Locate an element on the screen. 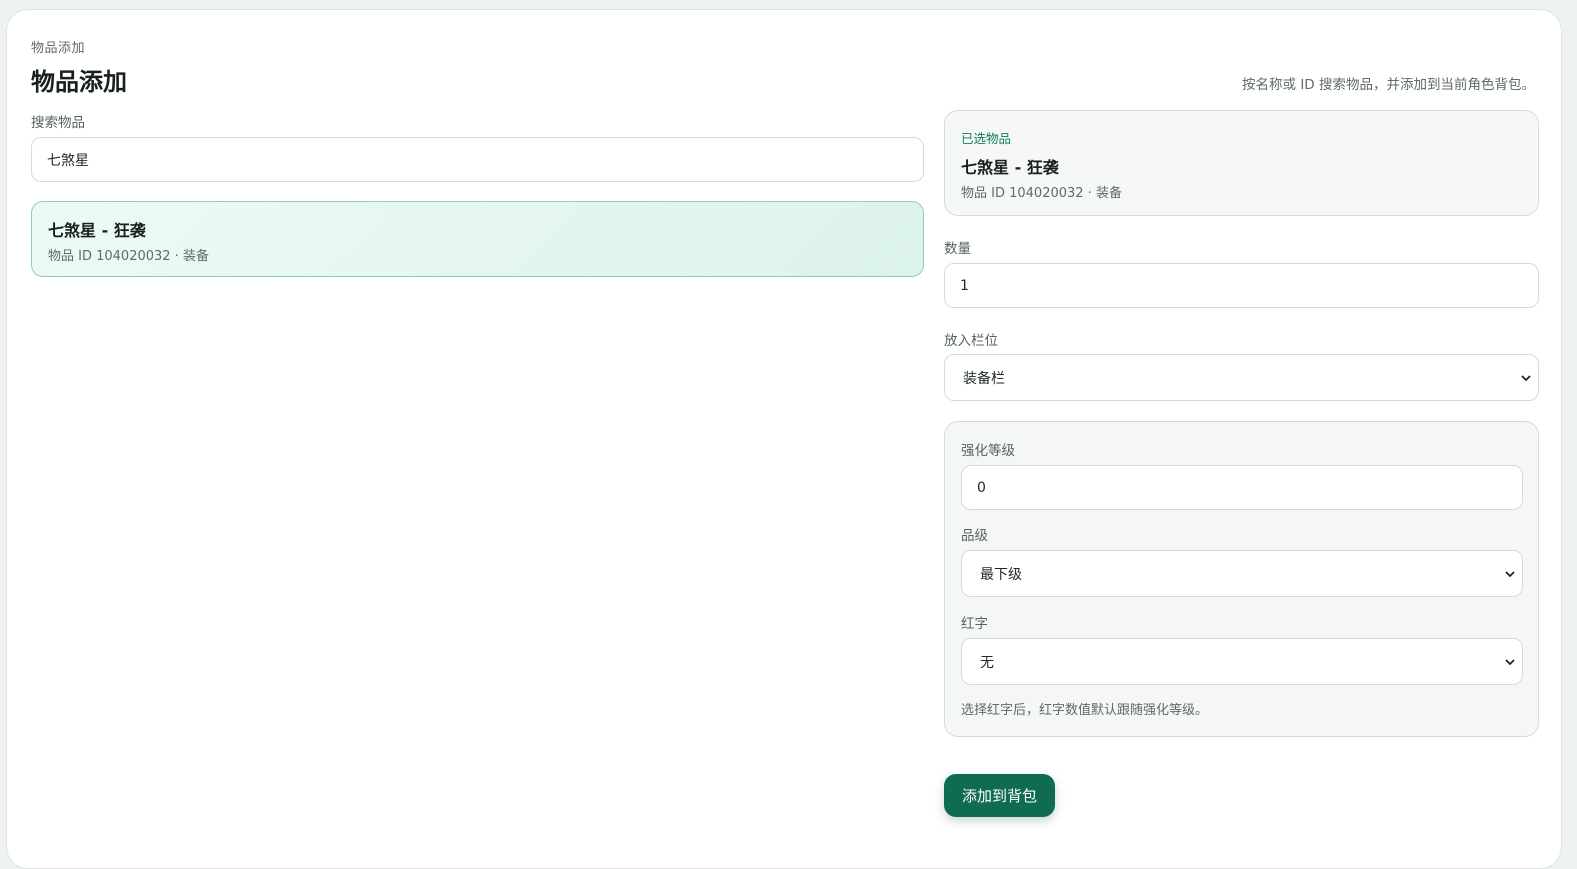  selected-item-meta: 物品 ID 104020032 · 装备 is located at coordinates (1041, 193).